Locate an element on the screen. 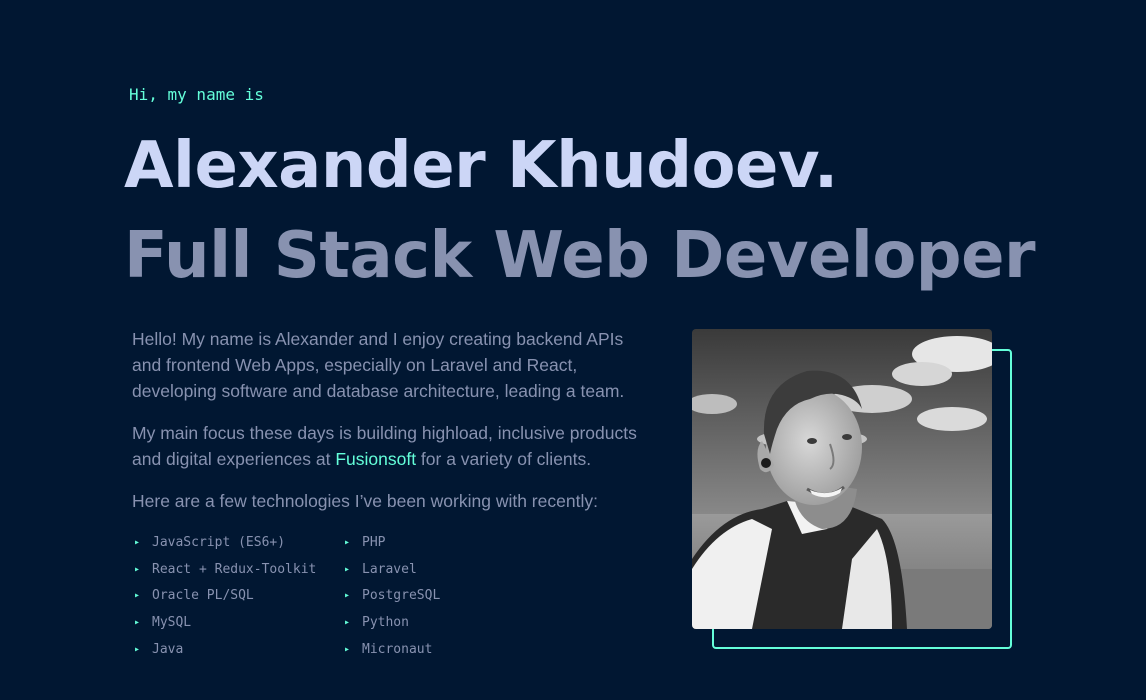 The height and width of the screenshot is (700, 1146). name-heading: Alexander Khudoev. is located at coordinates (481, 166).